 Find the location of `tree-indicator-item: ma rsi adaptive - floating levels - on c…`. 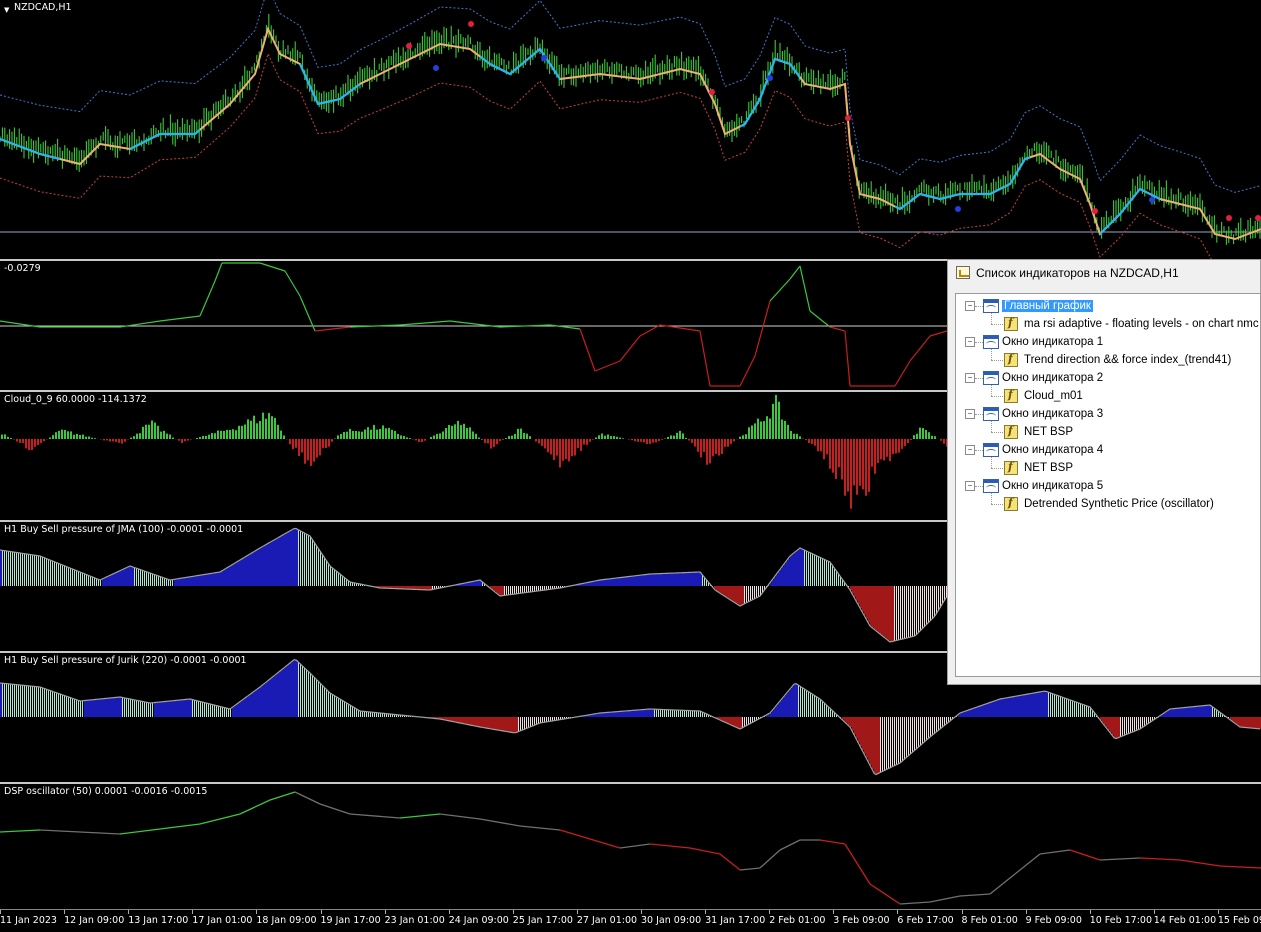

tree-indicator-item: ma rsi adaptive - floating levels - on c… is located at coordinates (1142, 324).